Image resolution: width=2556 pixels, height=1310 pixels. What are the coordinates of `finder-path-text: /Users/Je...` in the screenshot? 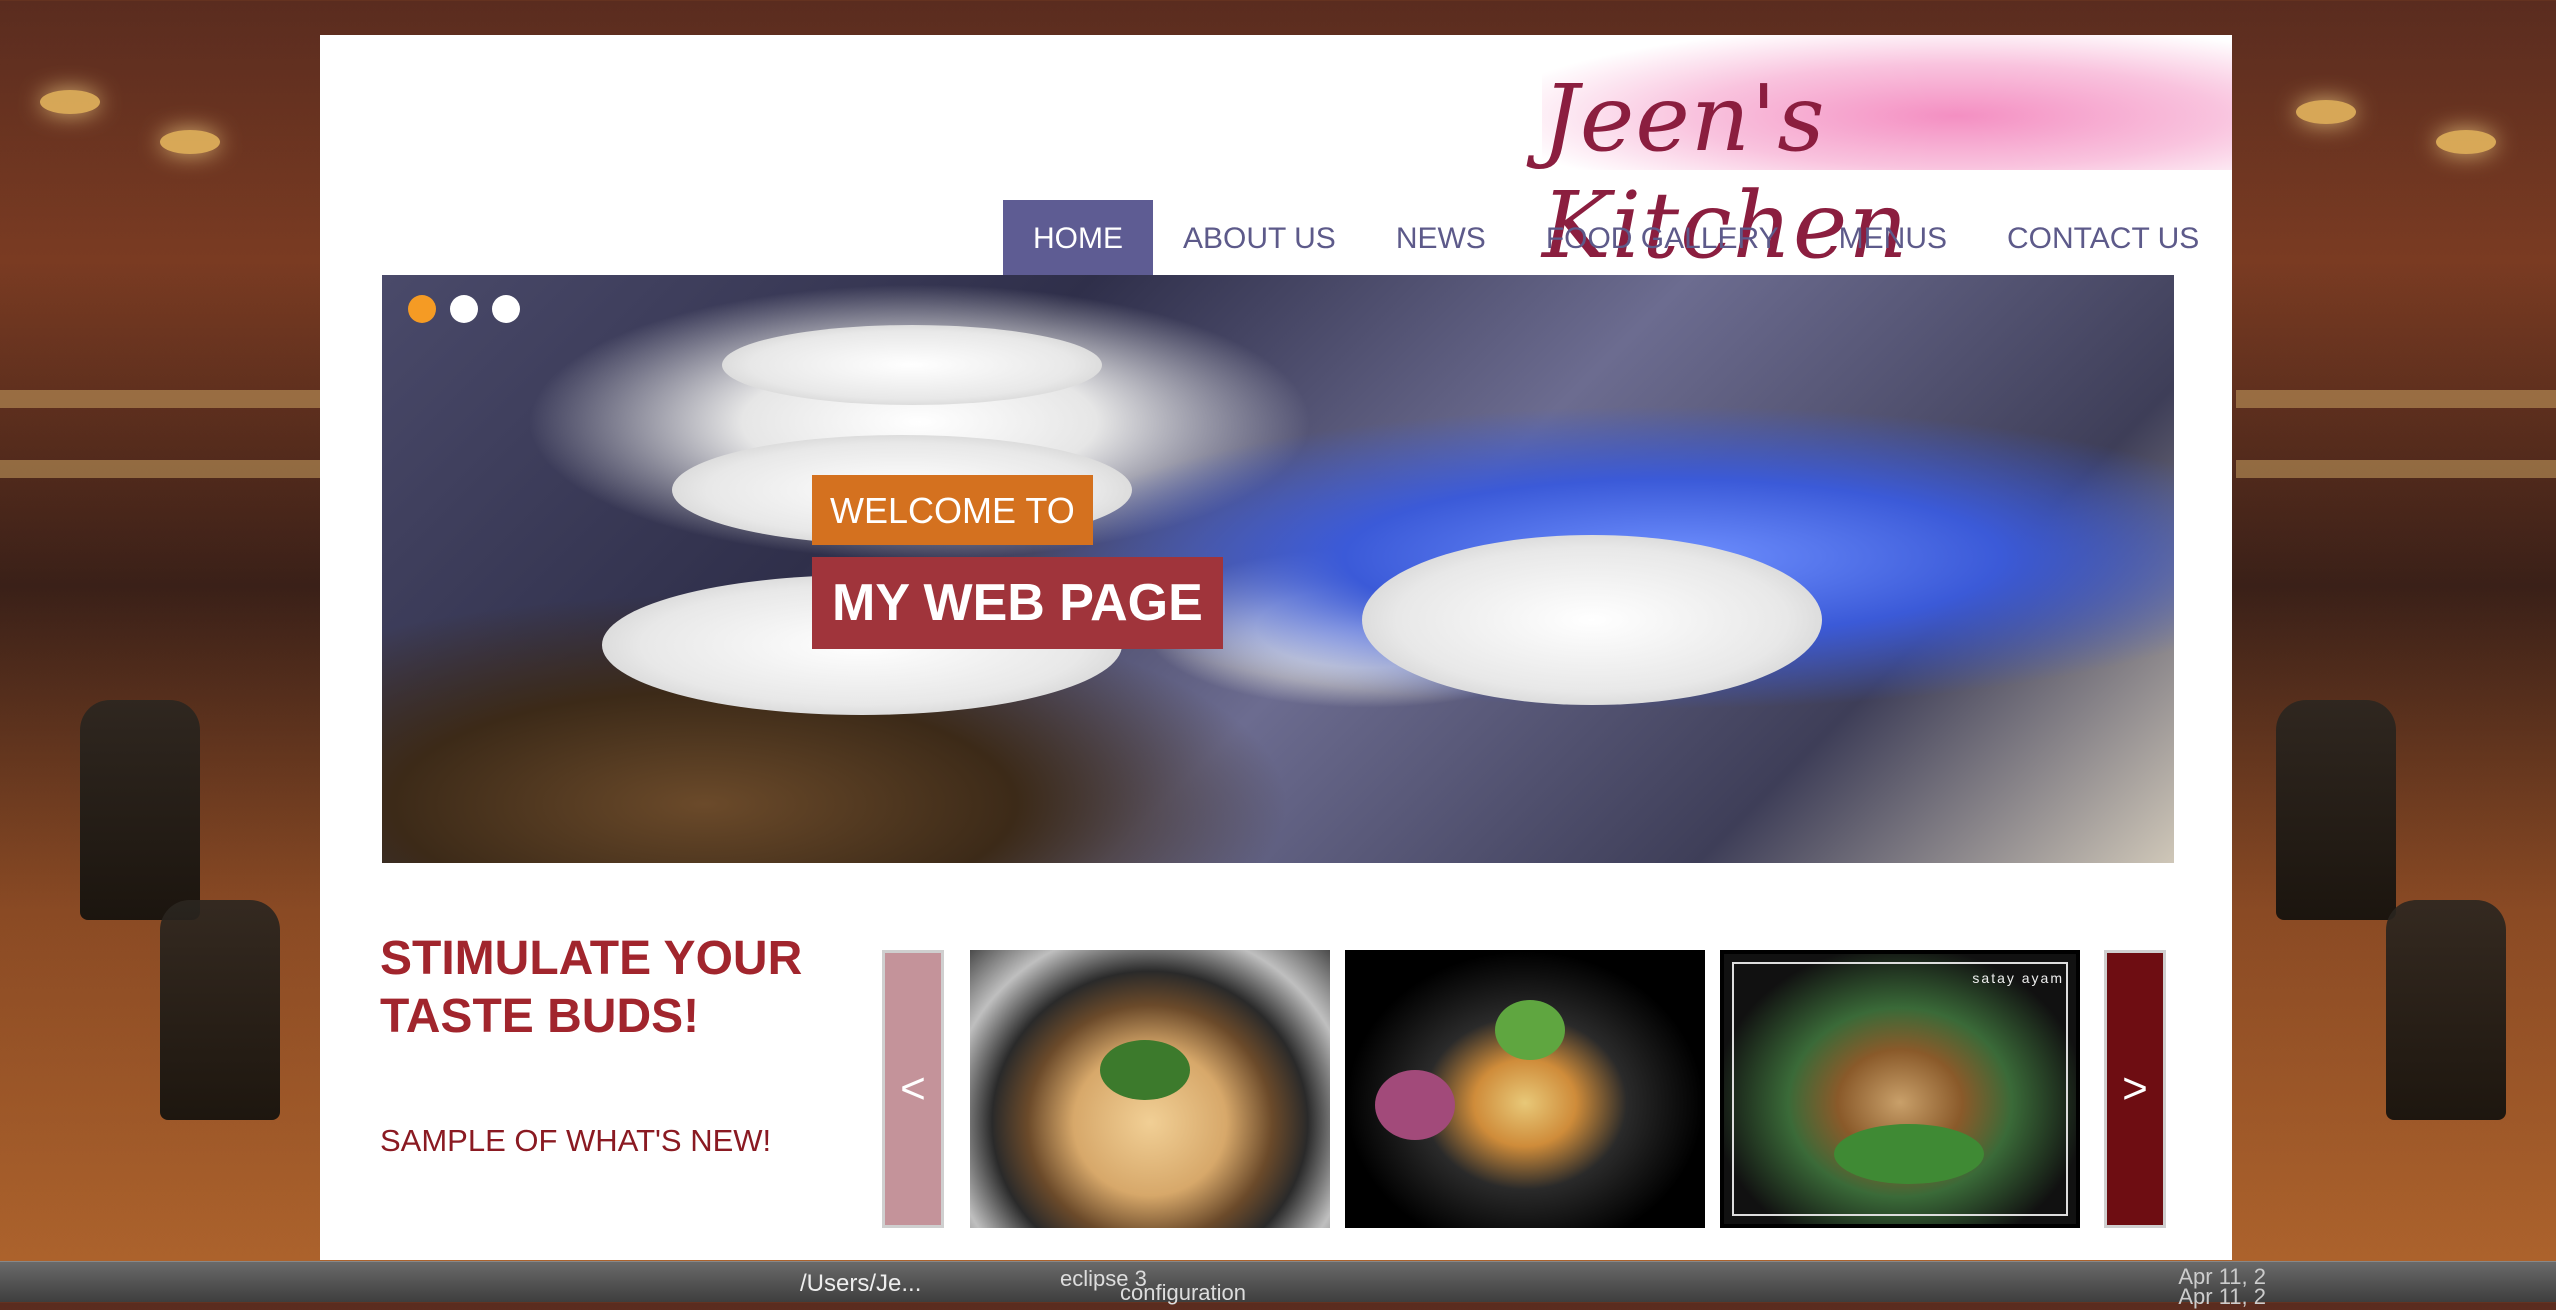 It's located at (860, 1284).